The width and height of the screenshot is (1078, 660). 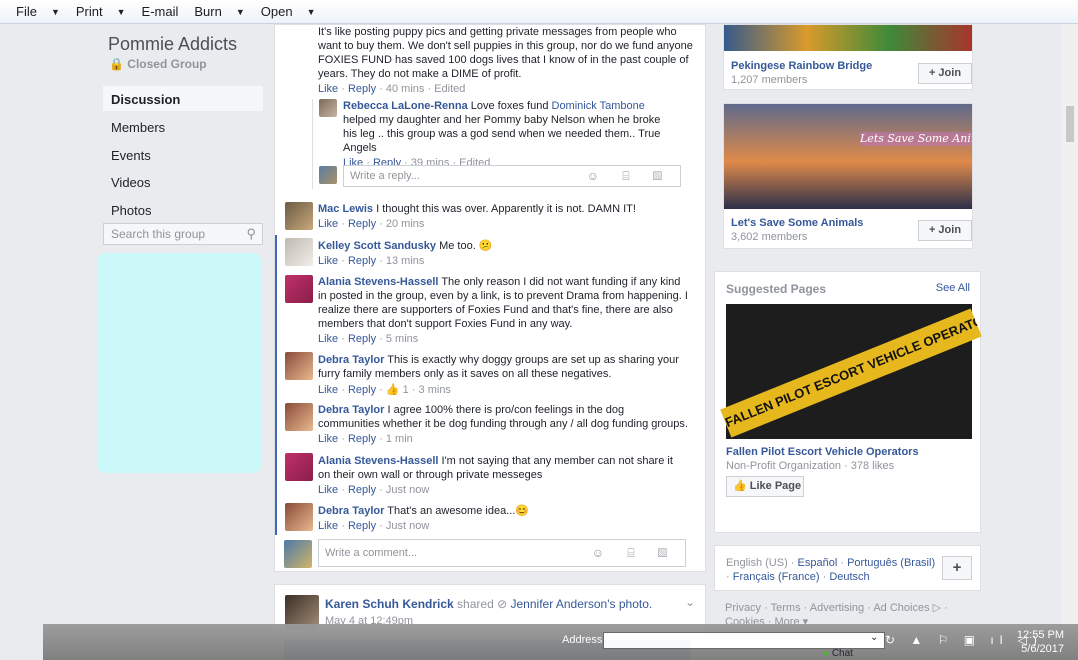 I want to click on commenter-name: Kelley Scott Sandusky, so click(x=377, y=246).